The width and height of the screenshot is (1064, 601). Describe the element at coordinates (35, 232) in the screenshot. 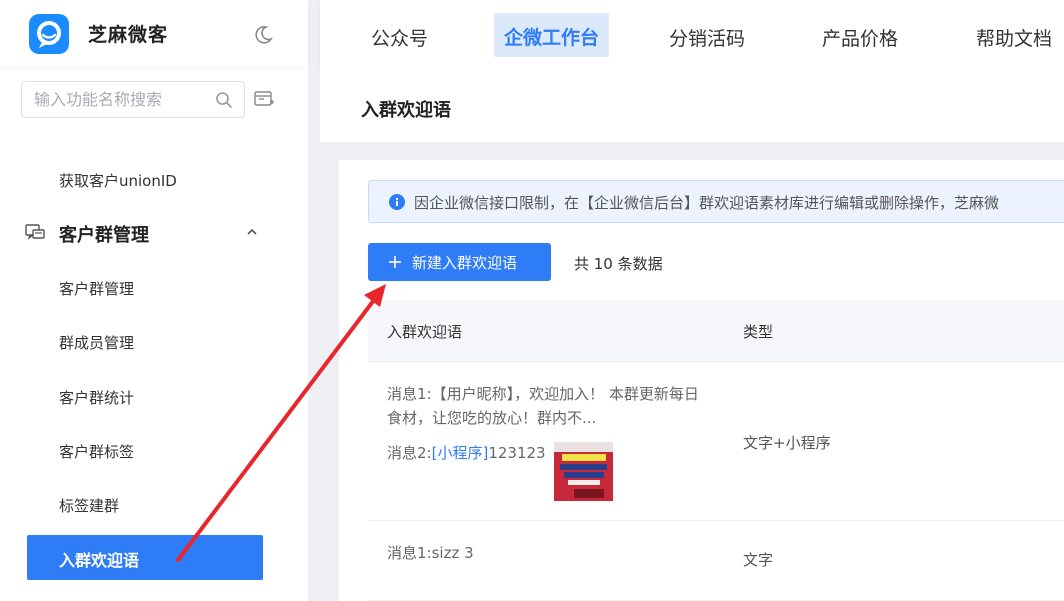

I see `group-chat-icon` at that location.